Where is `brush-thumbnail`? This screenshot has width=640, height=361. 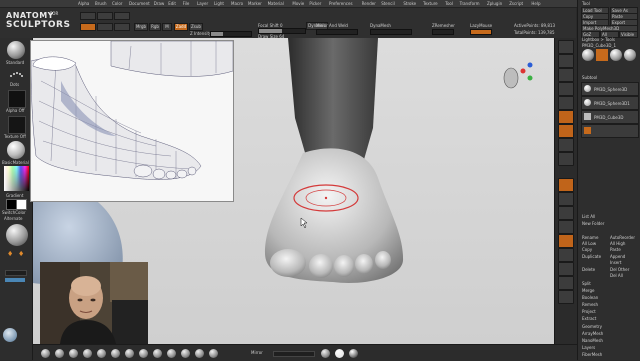
brush-thumbnail is located at coordinates (16, 50).